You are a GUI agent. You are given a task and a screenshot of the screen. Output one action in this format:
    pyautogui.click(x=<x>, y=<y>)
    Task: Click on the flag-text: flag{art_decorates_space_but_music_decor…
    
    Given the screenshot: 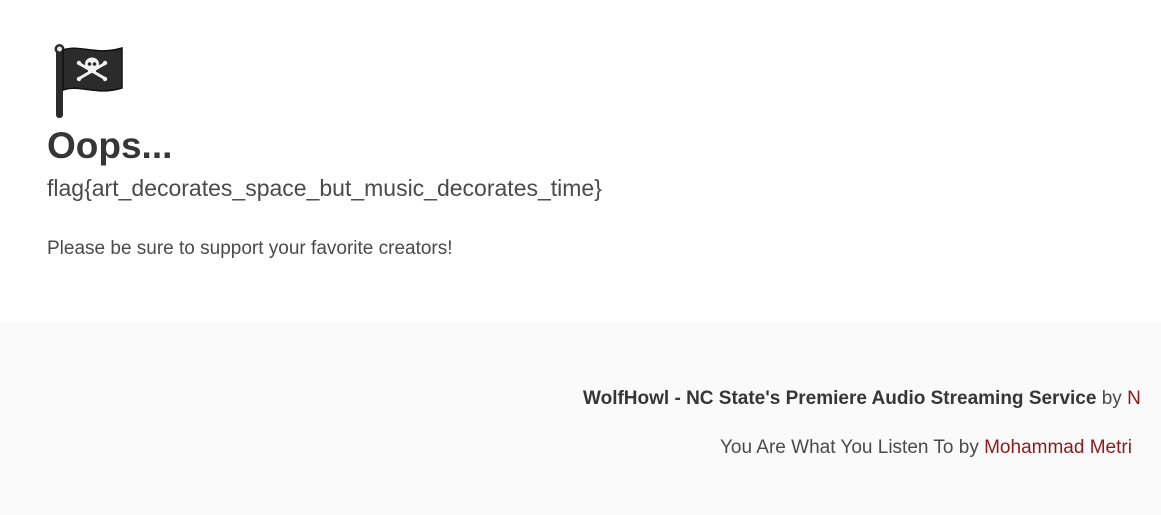 What is the action you would take?
    pyautogui.click(x=324, y=188)
    